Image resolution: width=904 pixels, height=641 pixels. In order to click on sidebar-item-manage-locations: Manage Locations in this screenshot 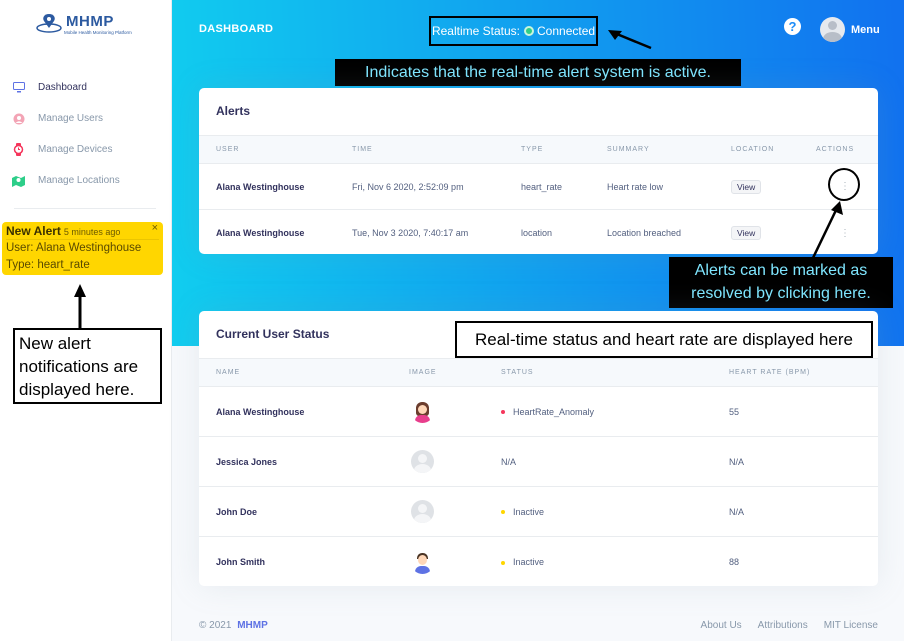, I will do `click(86, 180)`.